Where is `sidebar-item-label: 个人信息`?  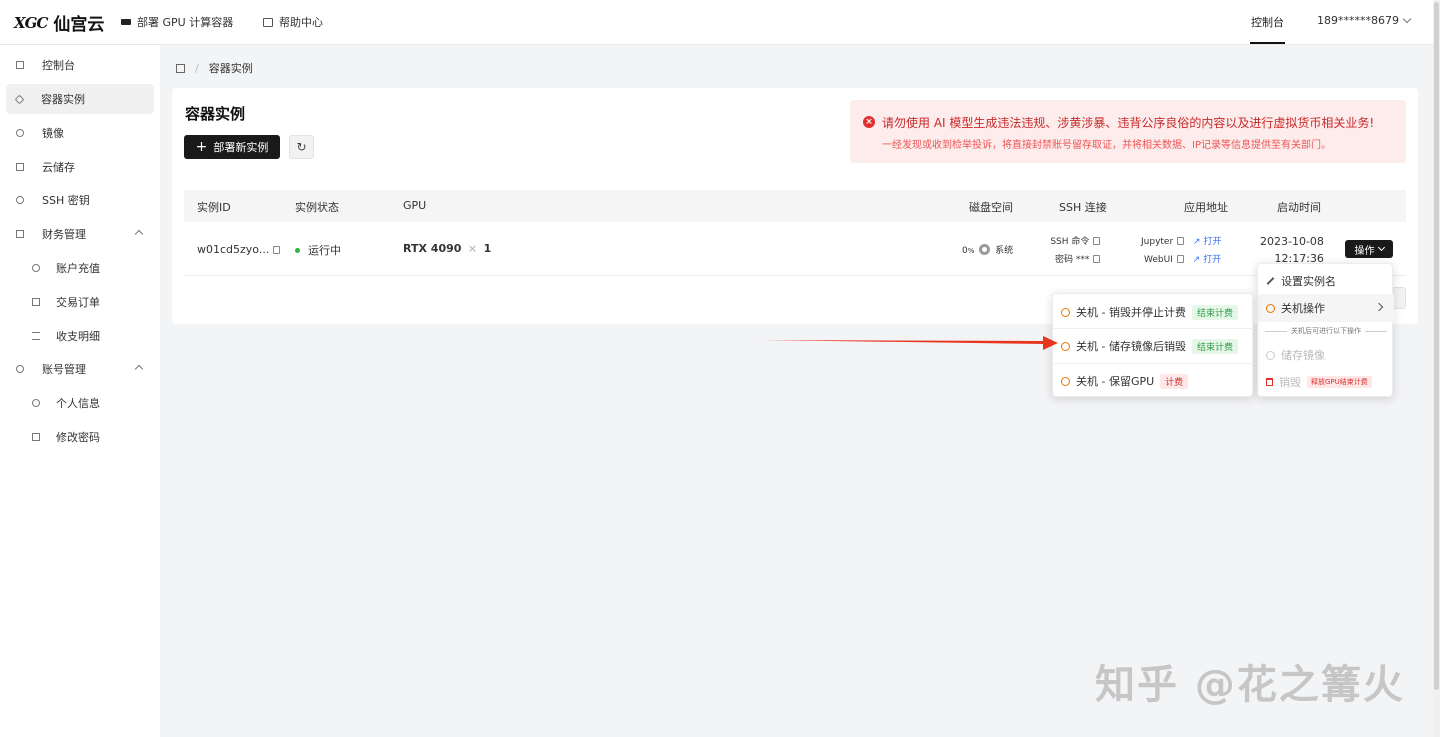
sidebar-item-label: 个人信息 is located at coordinates (78, 403).